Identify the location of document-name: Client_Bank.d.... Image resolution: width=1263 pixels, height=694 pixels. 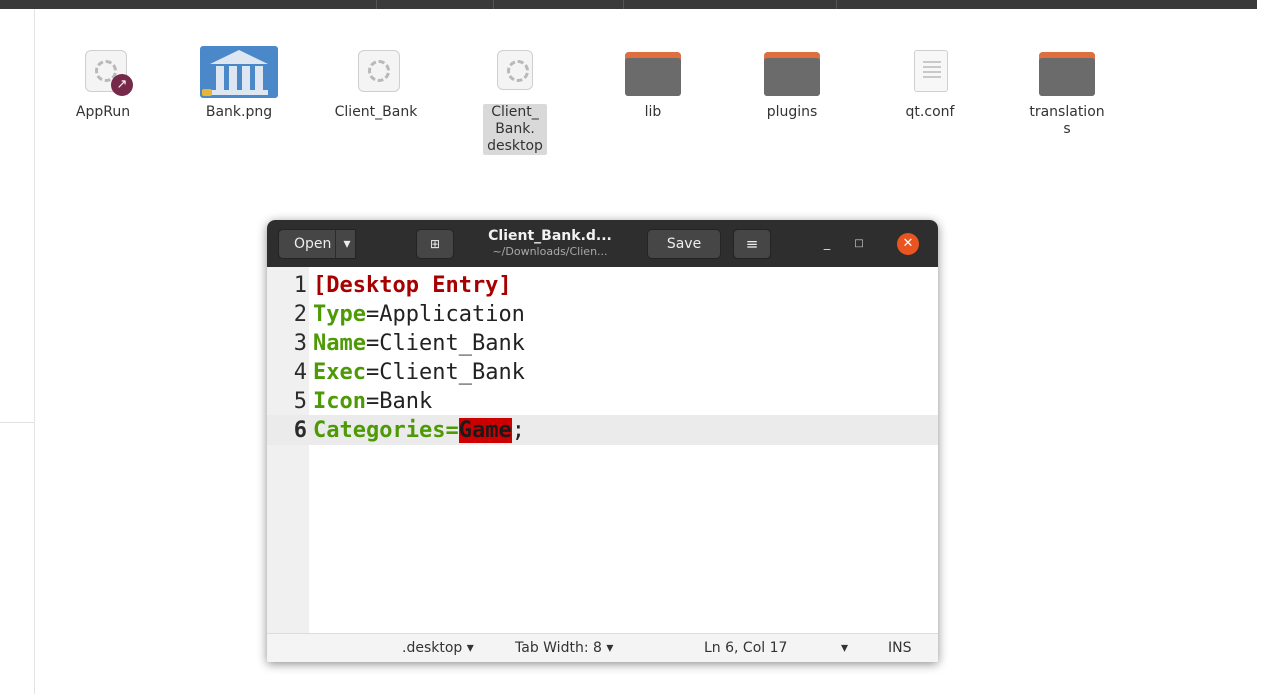
(550, 236).